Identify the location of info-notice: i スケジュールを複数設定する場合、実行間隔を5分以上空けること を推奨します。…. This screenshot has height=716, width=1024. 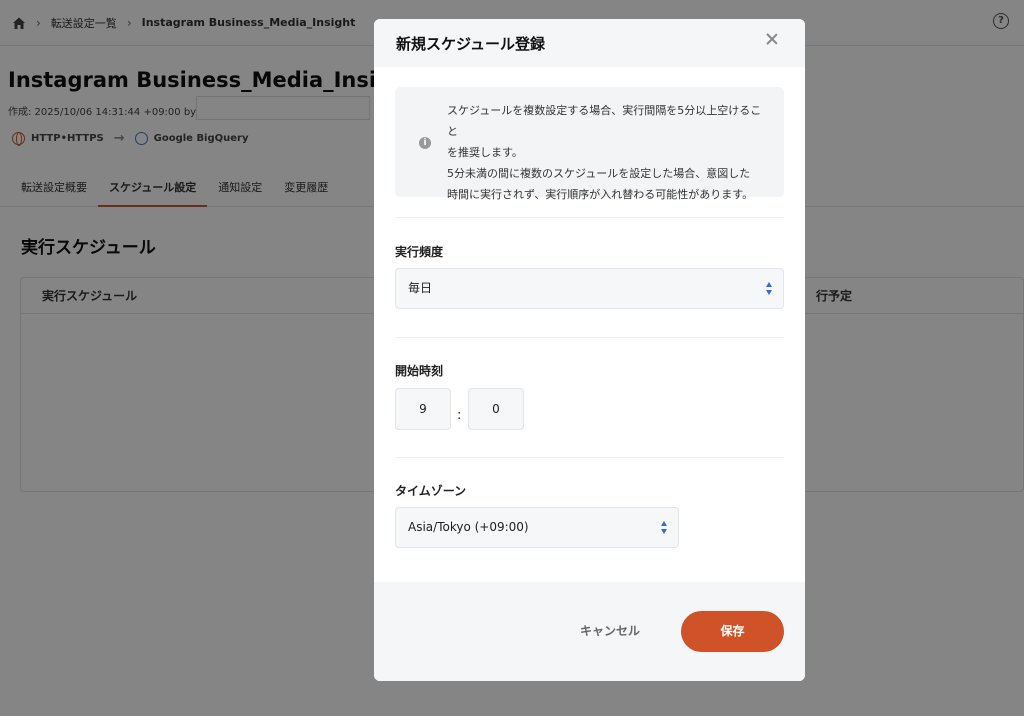
(589, 144).